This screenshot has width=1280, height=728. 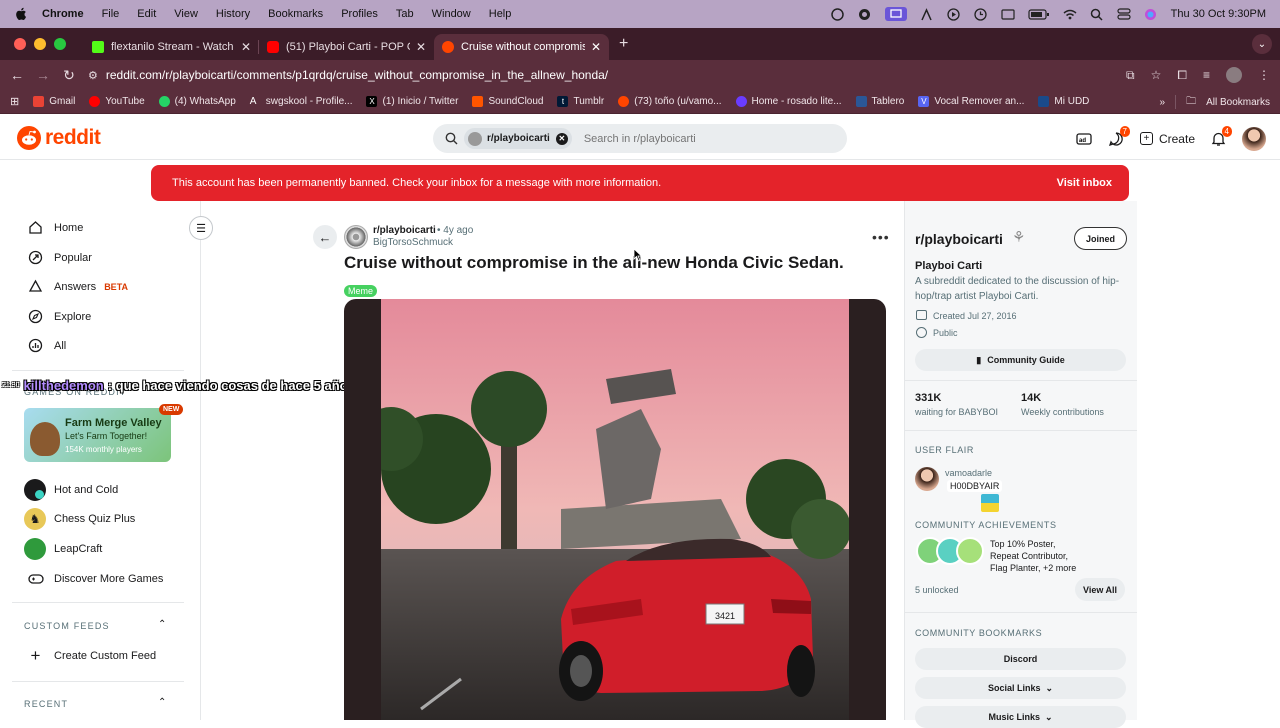 I want to click on siri-icon, so click(x=1151, y=14).